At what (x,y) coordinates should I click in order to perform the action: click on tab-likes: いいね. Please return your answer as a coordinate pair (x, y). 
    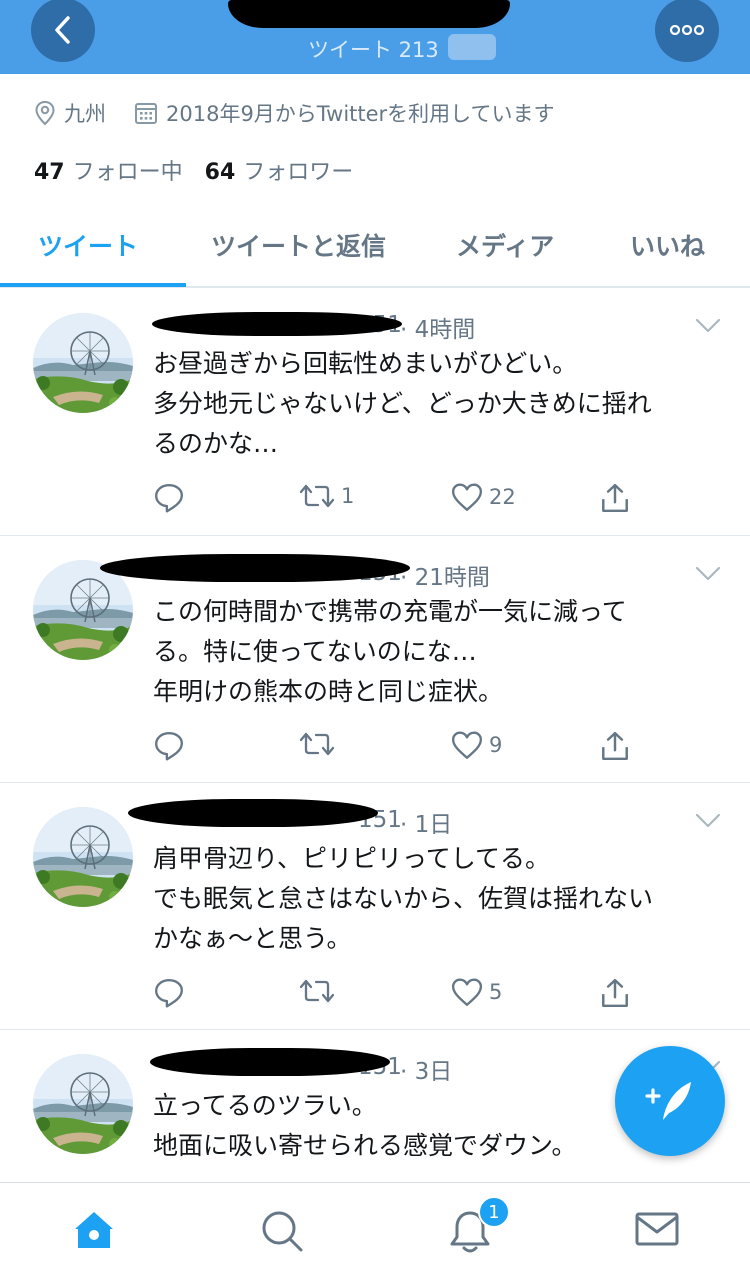
    Looking at the image, I should click on (667, 245).